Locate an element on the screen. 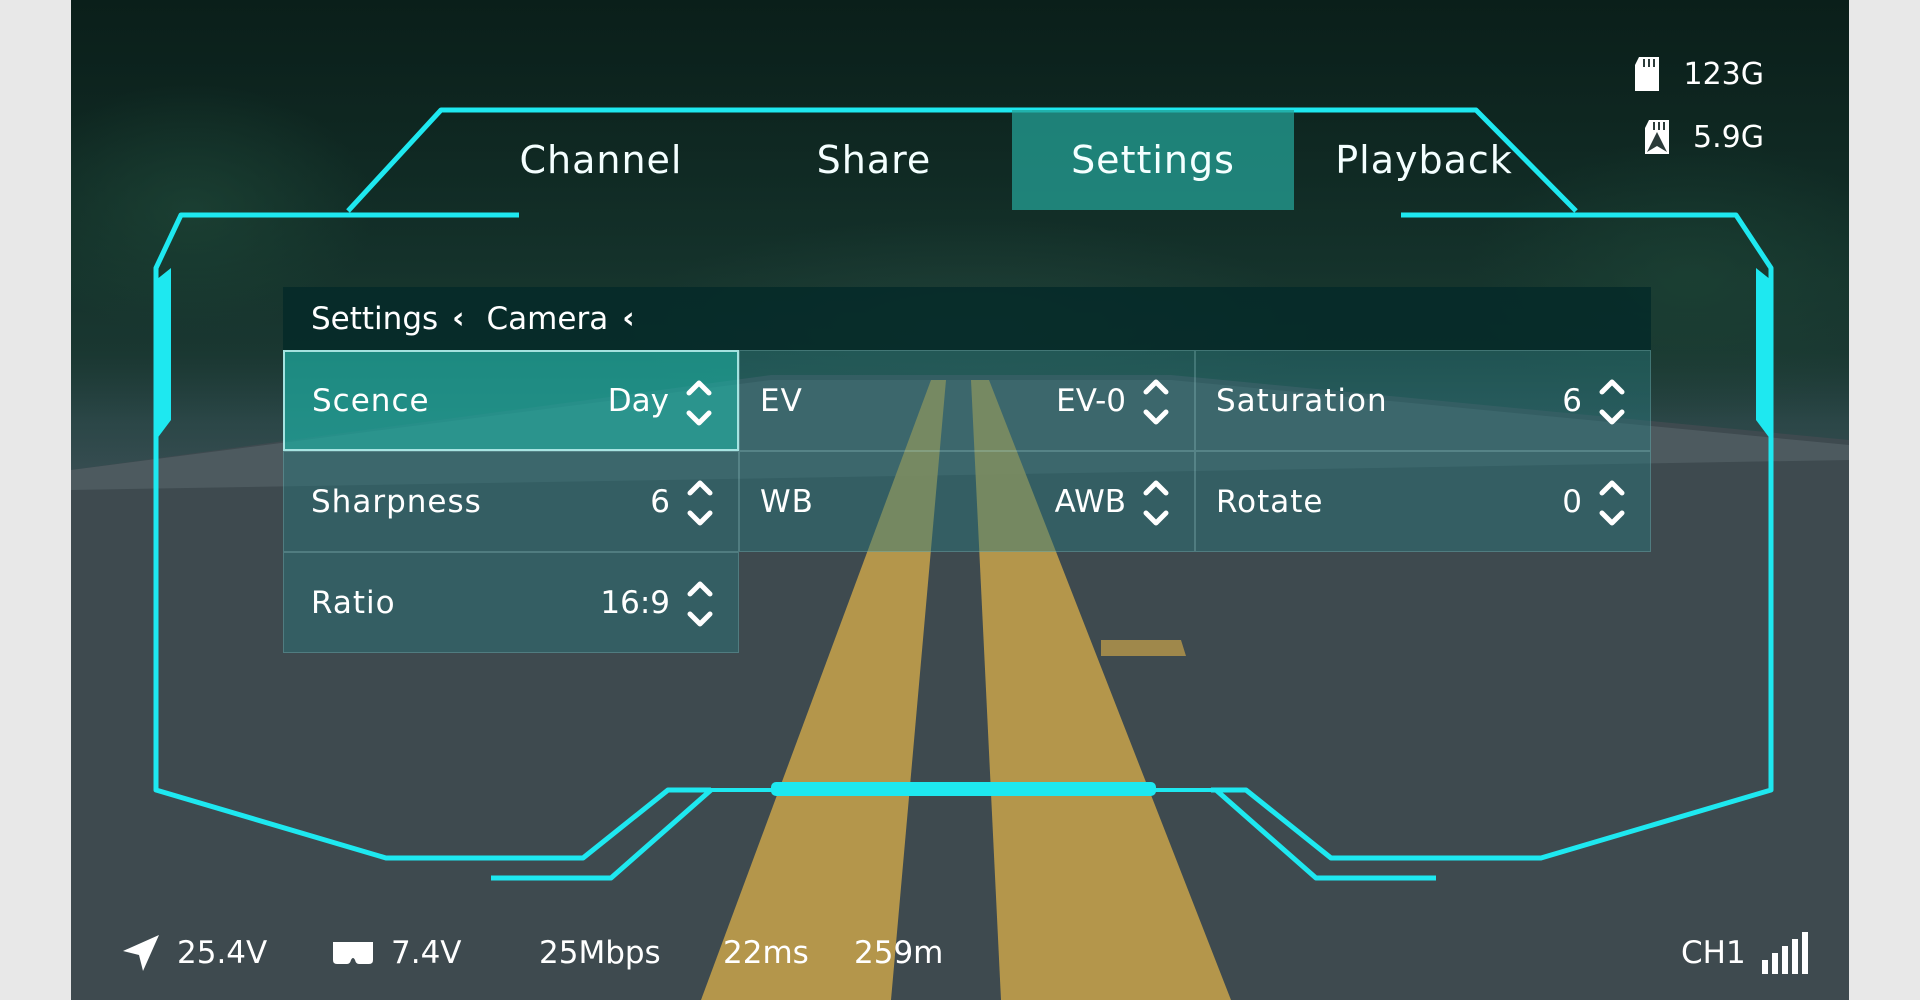  tab-share: Share is located at coordinates (874, 160).